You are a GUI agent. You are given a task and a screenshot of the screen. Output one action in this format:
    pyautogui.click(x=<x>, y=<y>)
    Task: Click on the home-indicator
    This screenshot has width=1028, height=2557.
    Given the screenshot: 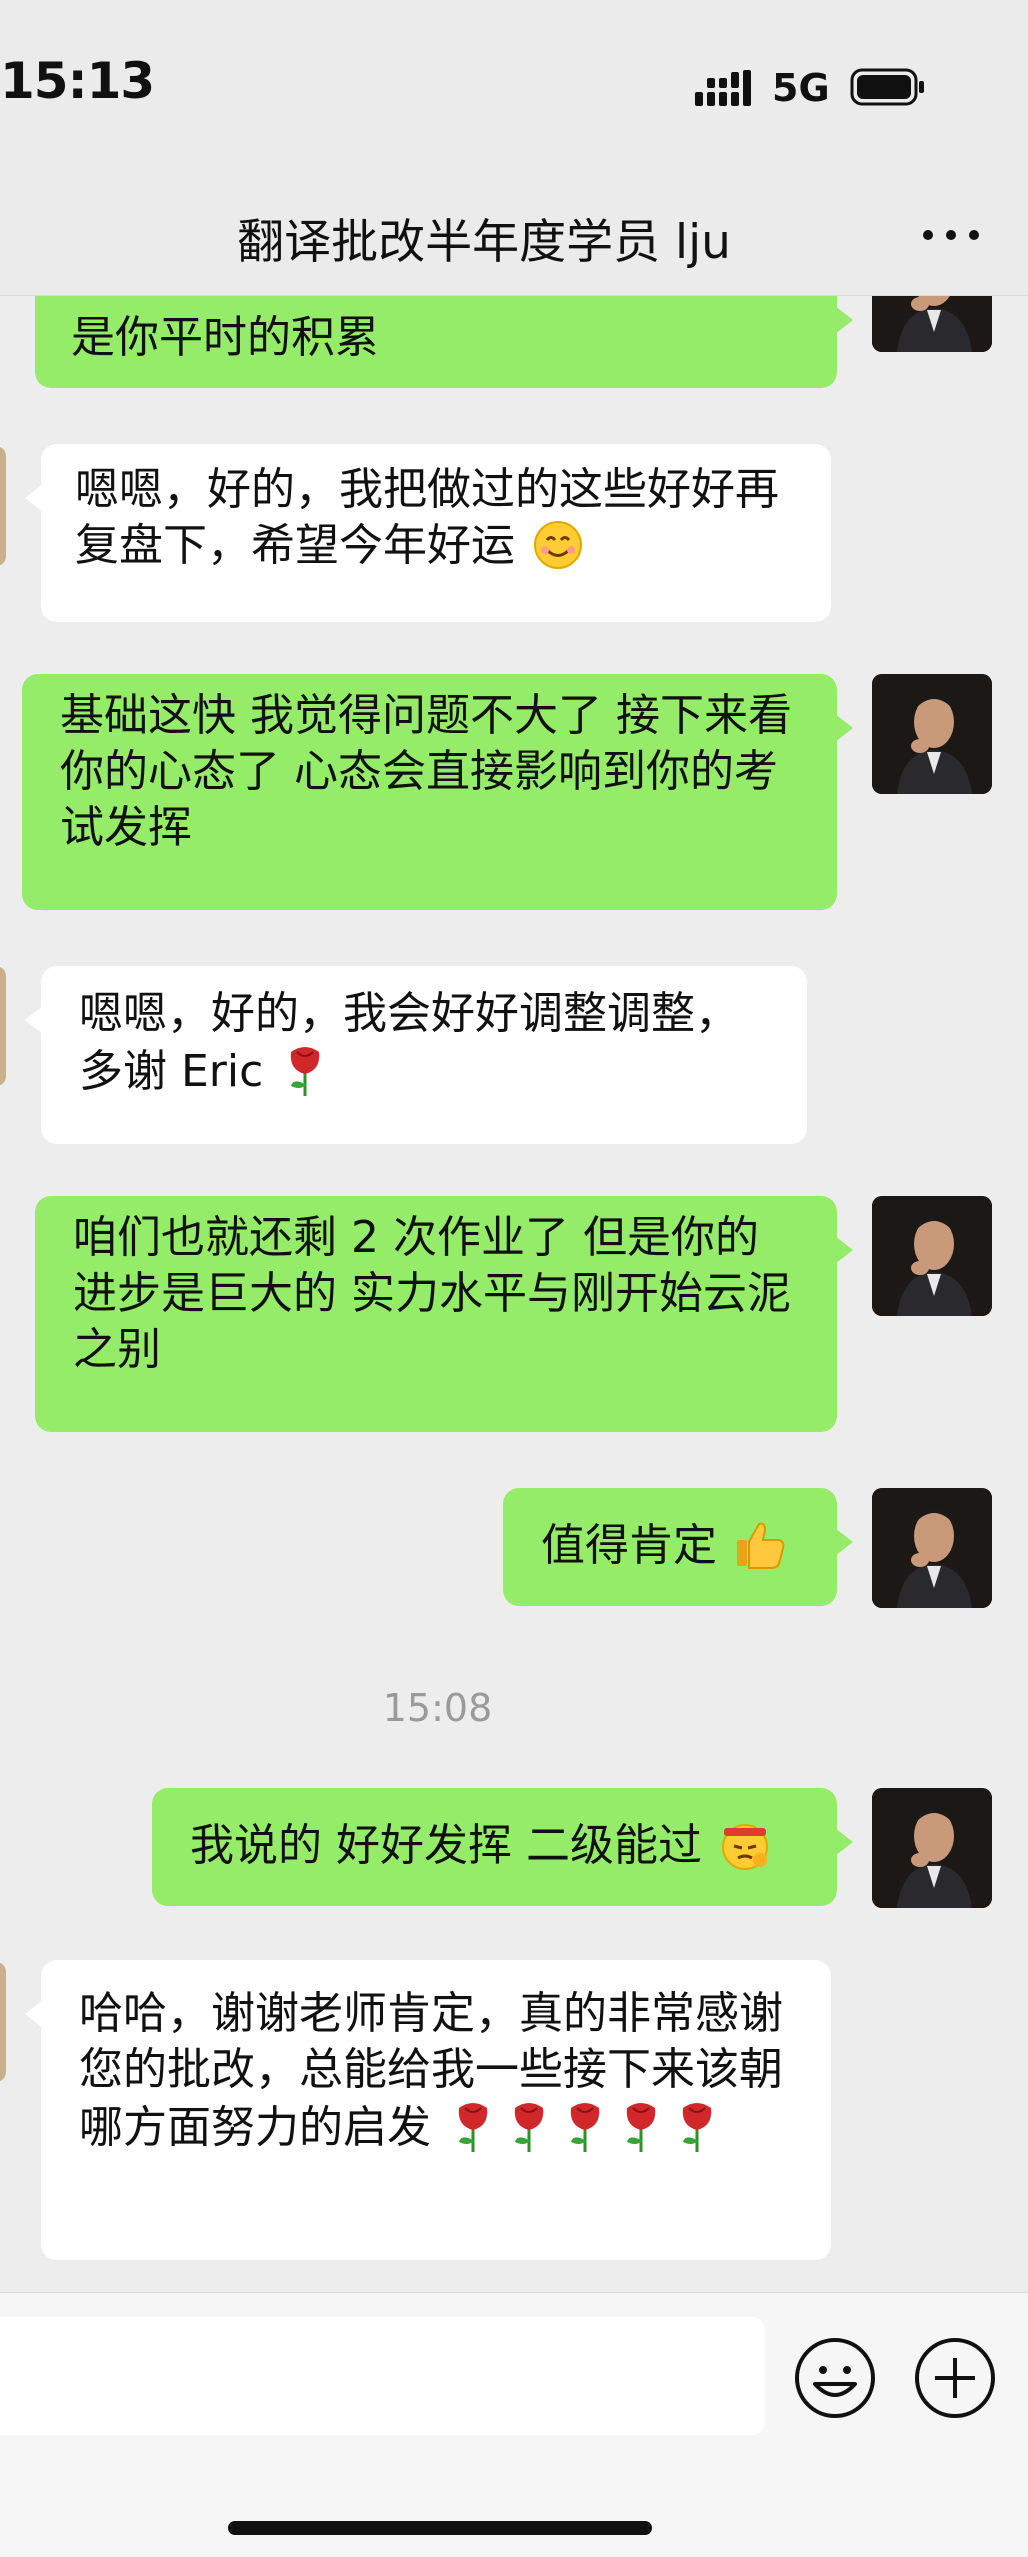 What is the action you would take?
    pyautogui.click(x=440, y=2528)
    